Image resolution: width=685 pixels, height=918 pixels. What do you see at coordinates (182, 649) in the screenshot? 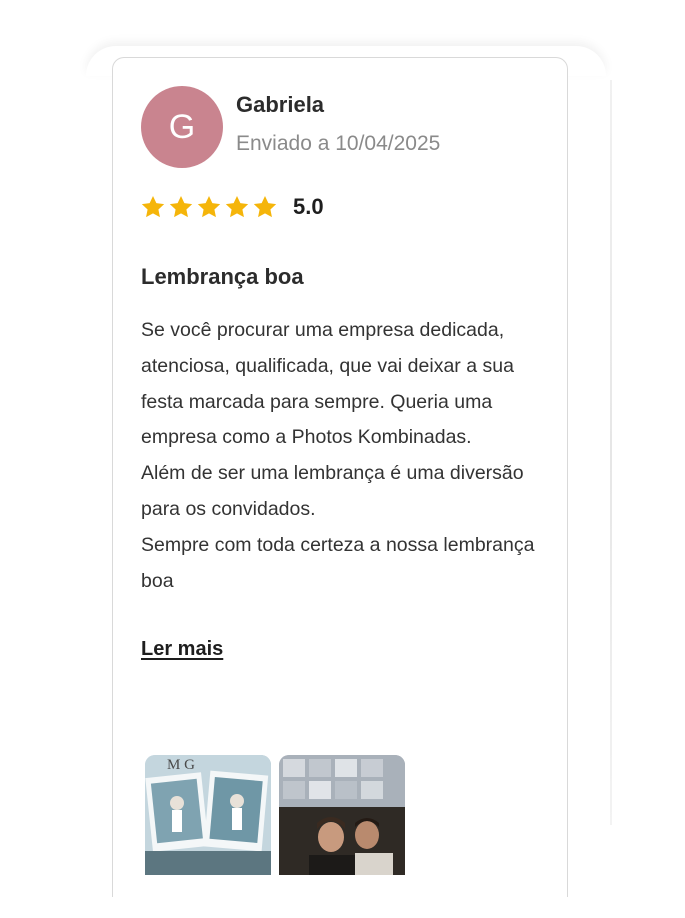
I see `read-more-link: Ler mais` at bounding box center [182, 649].